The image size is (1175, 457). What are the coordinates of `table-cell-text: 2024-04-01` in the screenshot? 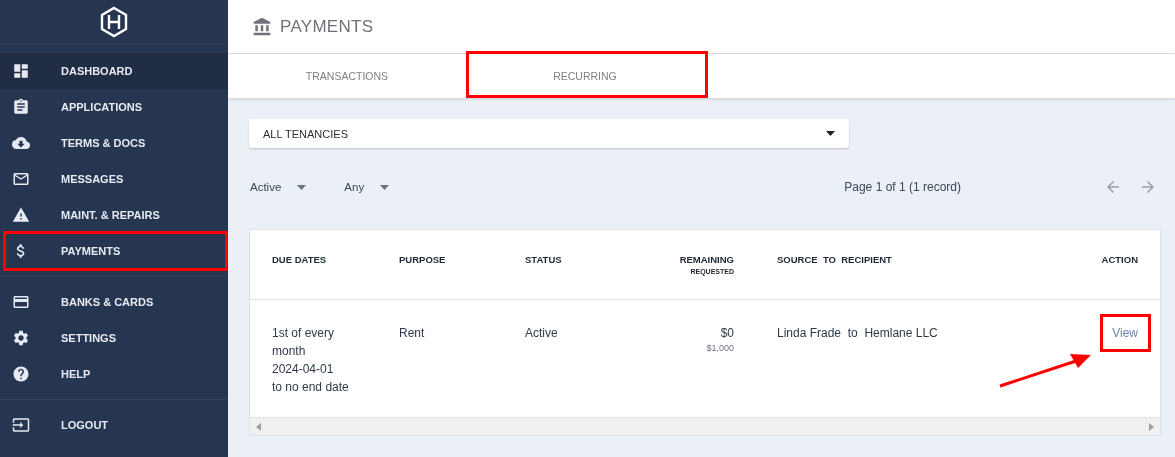 It's located at (303, 369).